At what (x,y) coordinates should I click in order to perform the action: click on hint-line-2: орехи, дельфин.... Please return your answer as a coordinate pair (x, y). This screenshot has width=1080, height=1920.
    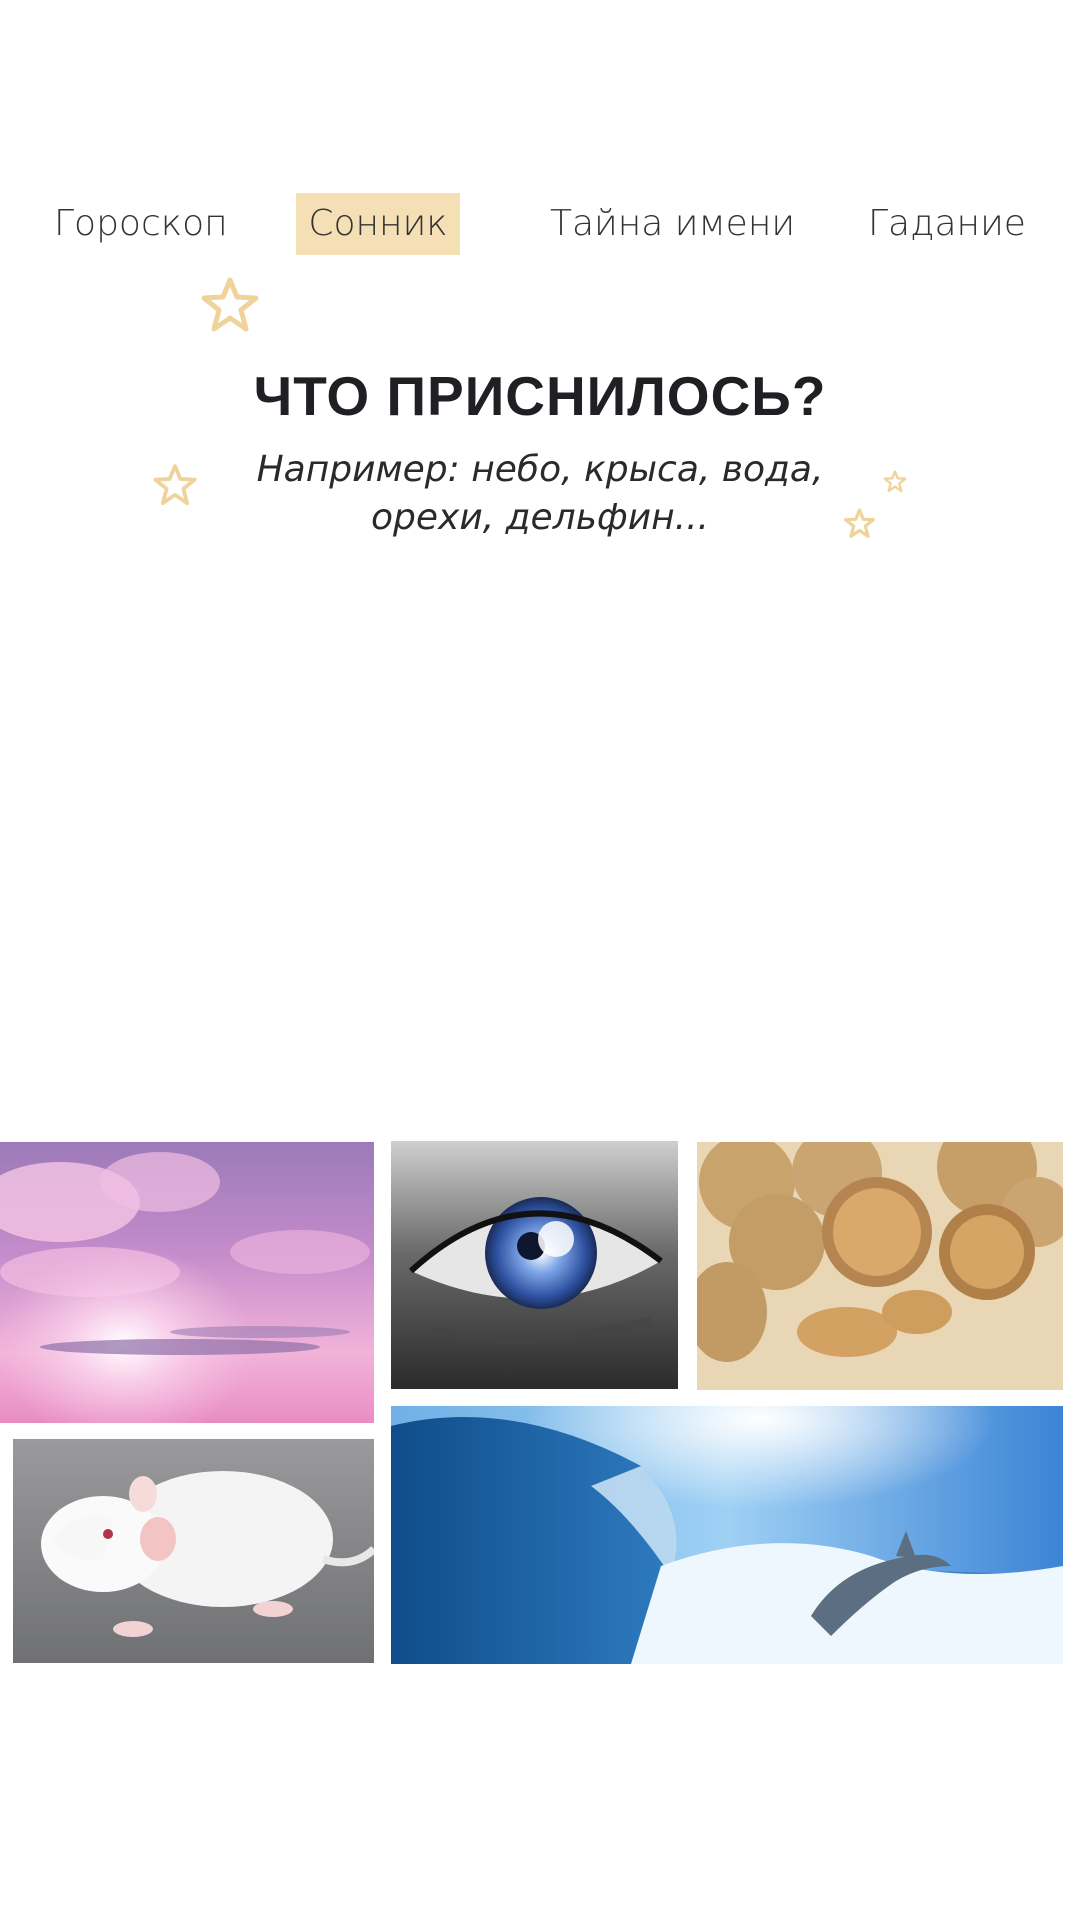
    Looking at the image, I should click on (540, 517).